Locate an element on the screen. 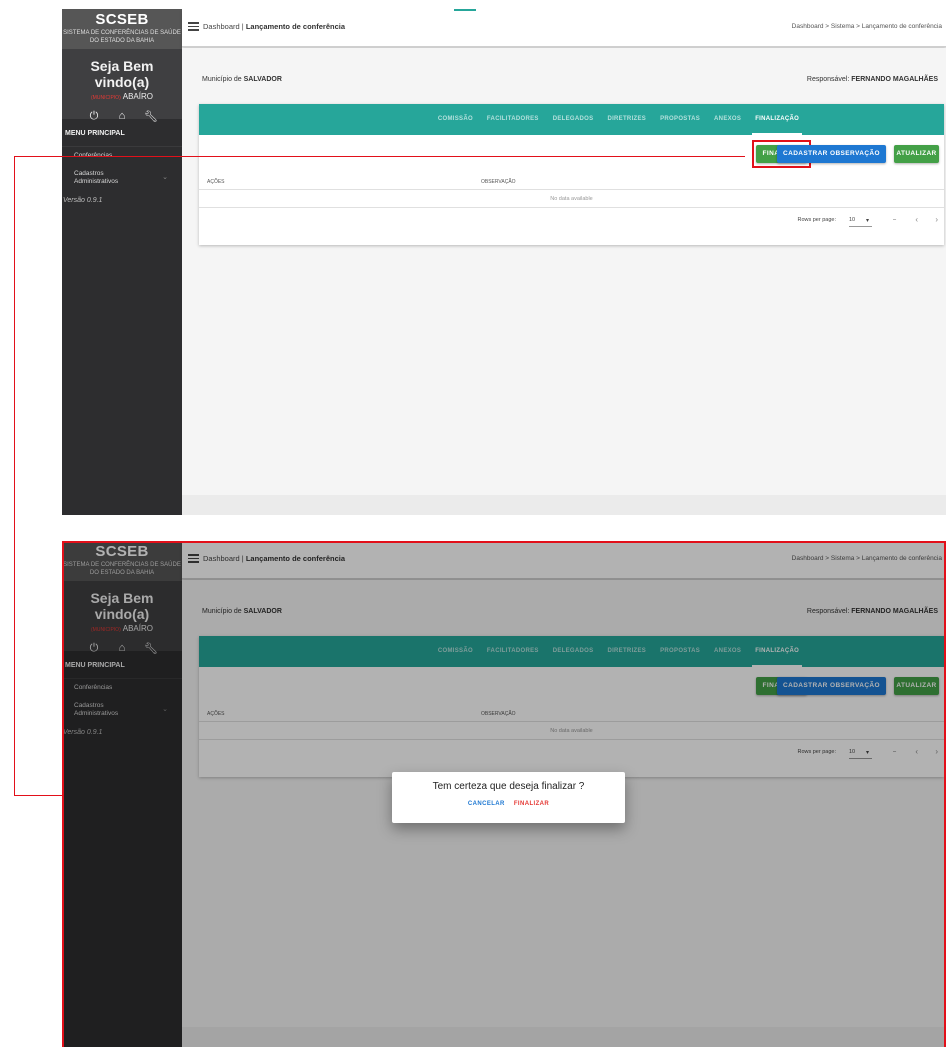 The image size is (946, 1047). header-title: Dashboard | Lançamento de conferência is located at coordinates (274, 26).